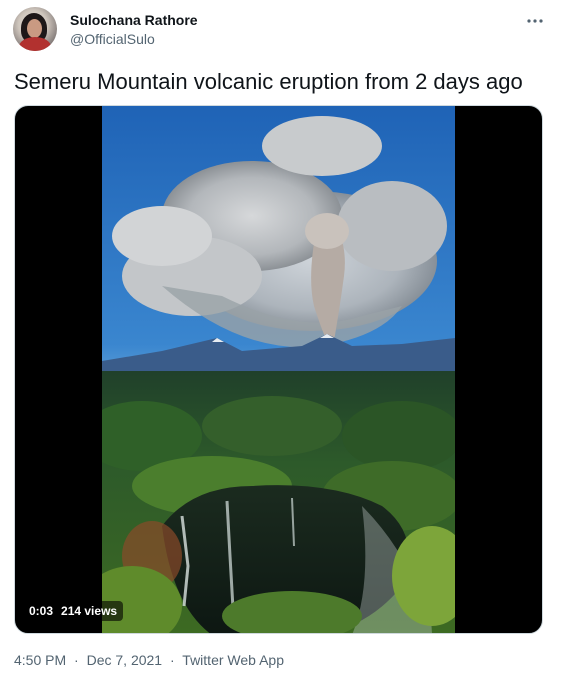 This screenshot has width=565, height=679. Describe the element at coordinates (41, 611) in the screenshot. I see `video-time: 0:03` at that location.